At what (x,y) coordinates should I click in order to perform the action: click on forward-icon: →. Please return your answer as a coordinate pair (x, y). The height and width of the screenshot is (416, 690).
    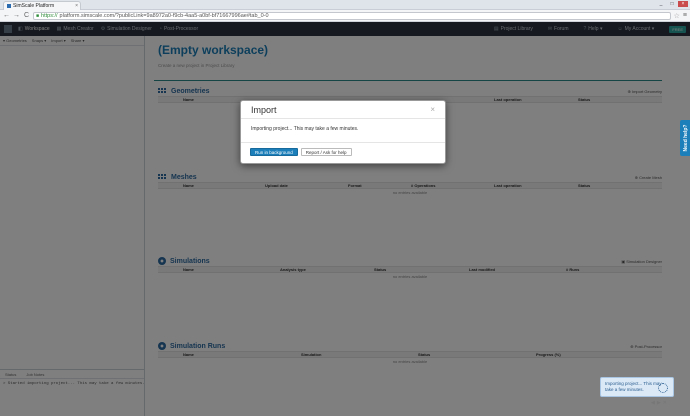
    Looking at the image, I should click on (16, 15).